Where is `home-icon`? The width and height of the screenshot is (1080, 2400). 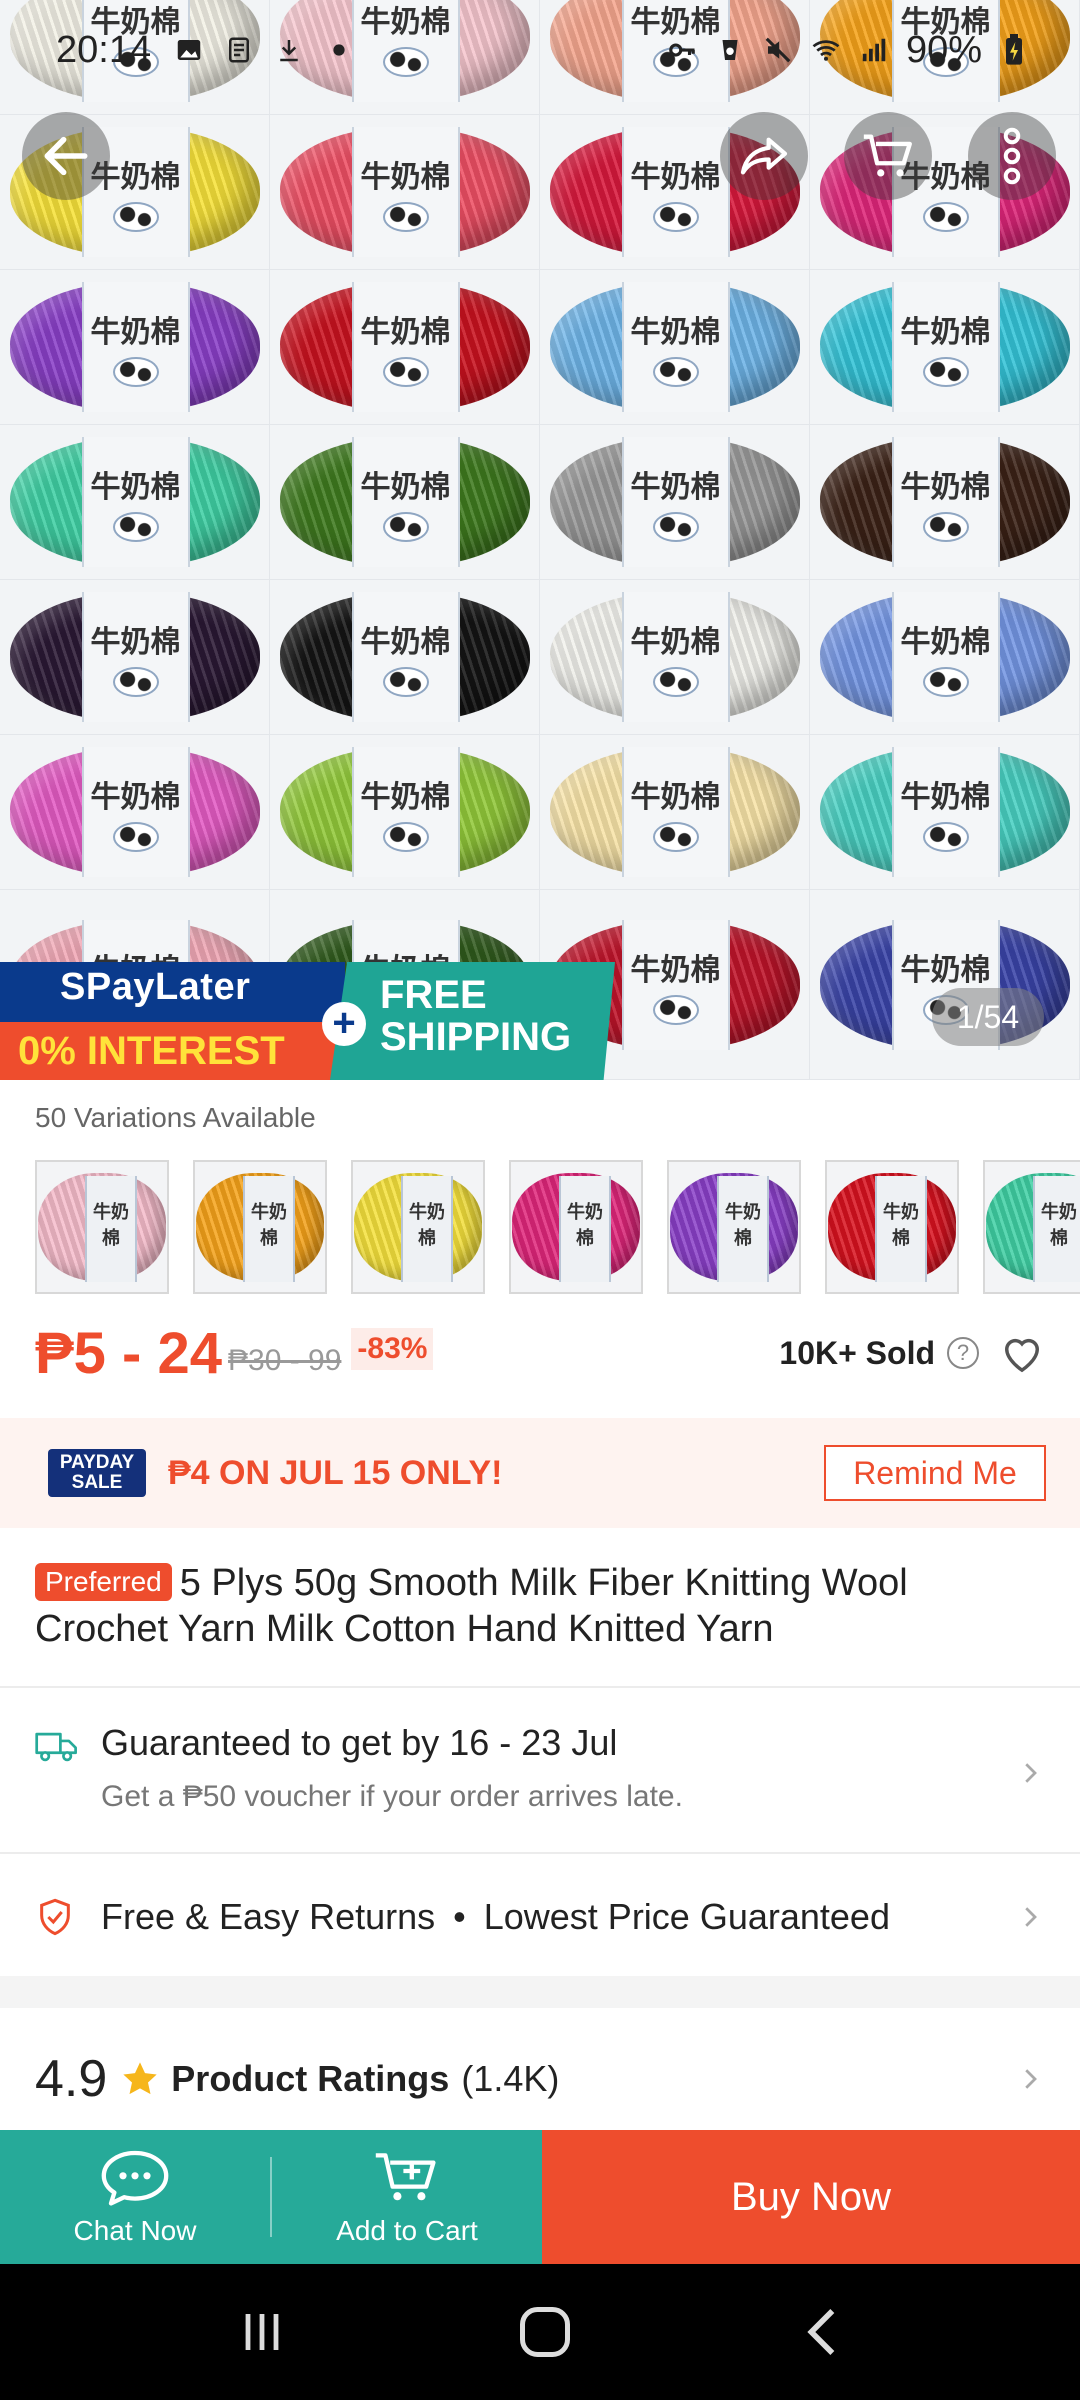 home-icon is located at coordinates (545, 2332).